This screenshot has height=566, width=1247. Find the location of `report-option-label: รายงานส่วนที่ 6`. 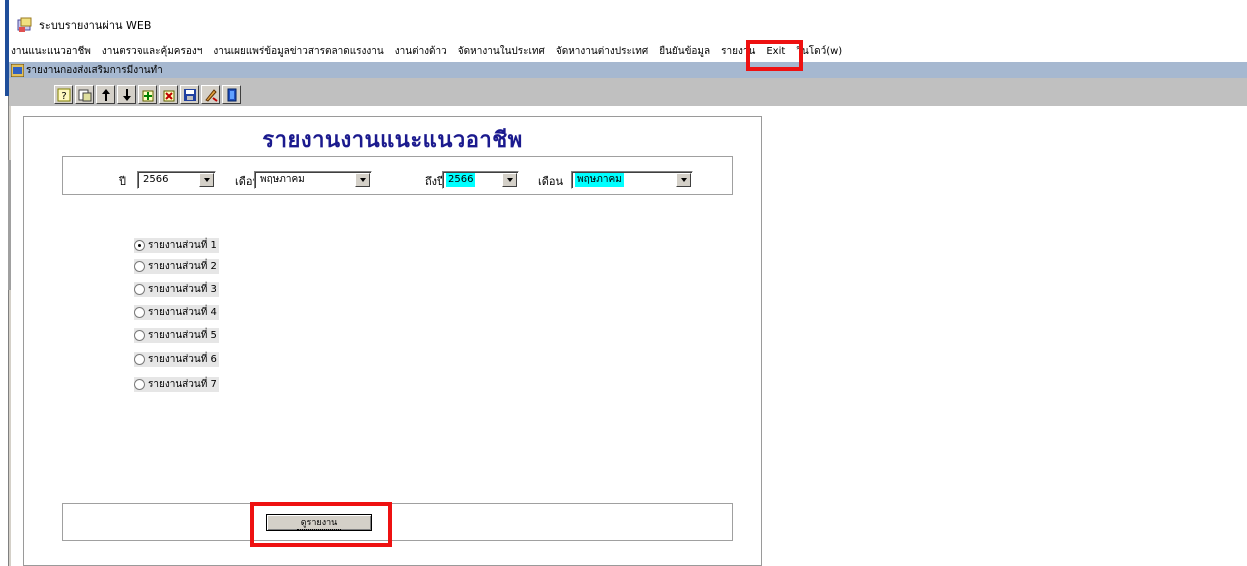

report-option-label: รายงานส่วนที่ 6 is located at coordinates (182, 359).